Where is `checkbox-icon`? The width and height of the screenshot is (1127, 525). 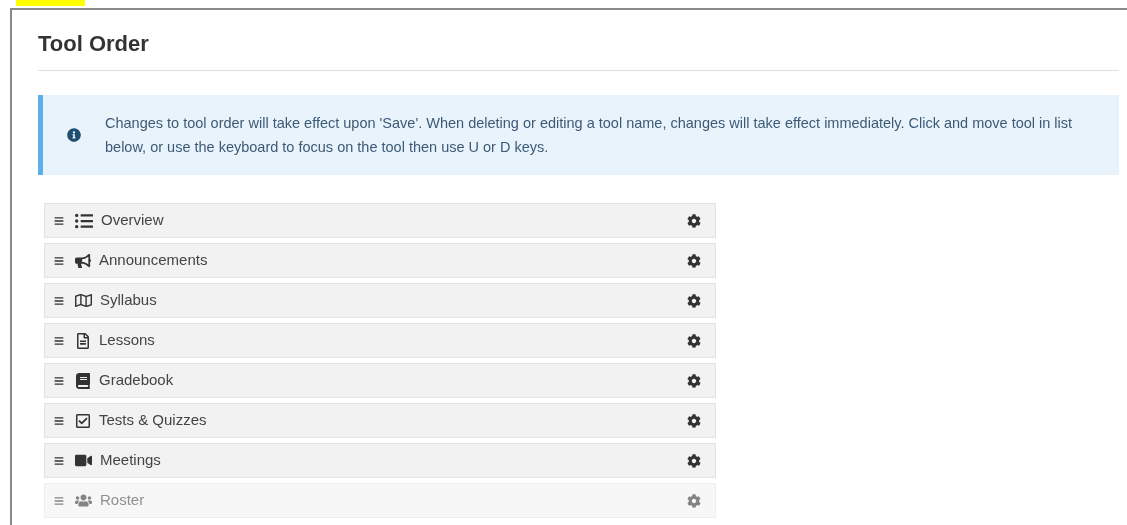 checkbox-icon is located at coordinates (83, 420).